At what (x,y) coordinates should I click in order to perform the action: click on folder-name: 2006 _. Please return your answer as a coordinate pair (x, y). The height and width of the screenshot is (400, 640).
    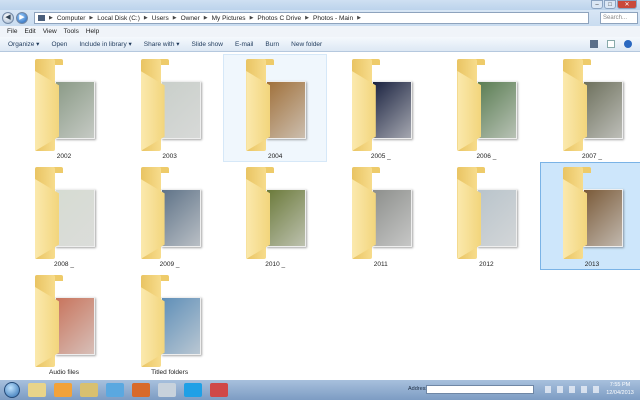
    Looking at the image, I should click on (486, 156).